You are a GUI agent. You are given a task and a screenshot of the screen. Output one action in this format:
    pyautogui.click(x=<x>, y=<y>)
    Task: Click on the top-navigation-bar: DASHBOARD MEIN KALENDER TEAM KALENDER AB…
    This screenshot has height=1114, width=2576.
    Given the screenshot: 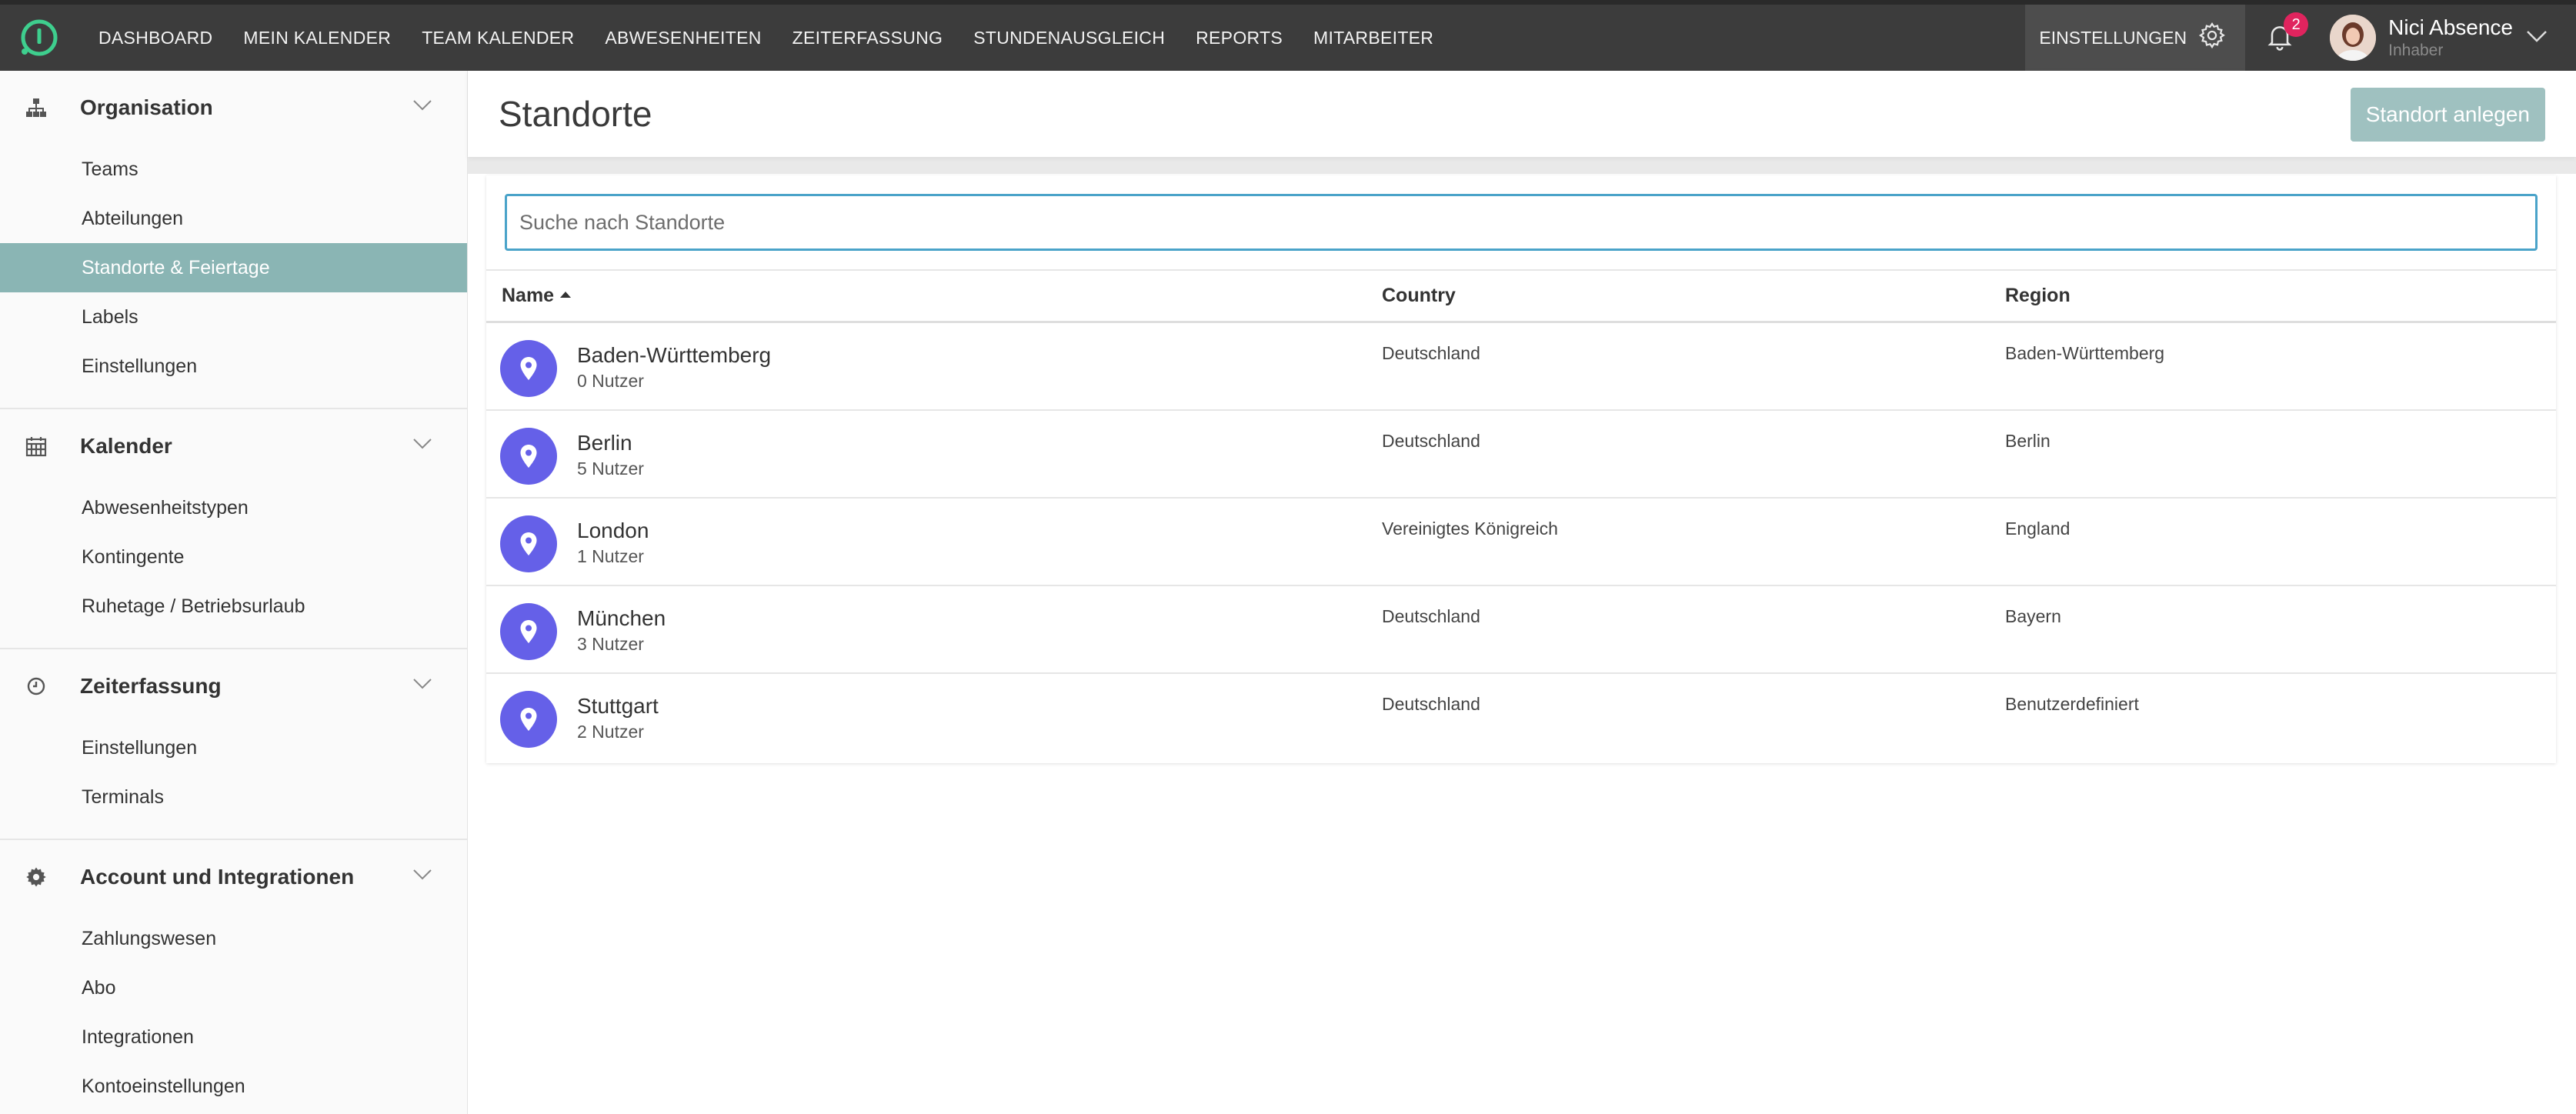 What is the action you would take?
    pyautogui.click(x=1288, y=35)
    